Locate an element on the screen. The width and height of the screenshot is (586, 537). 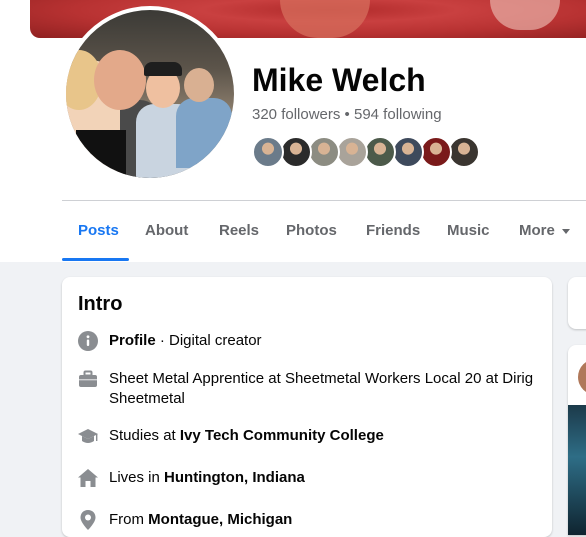
tab-about: About is located at coordinates (166, 230).